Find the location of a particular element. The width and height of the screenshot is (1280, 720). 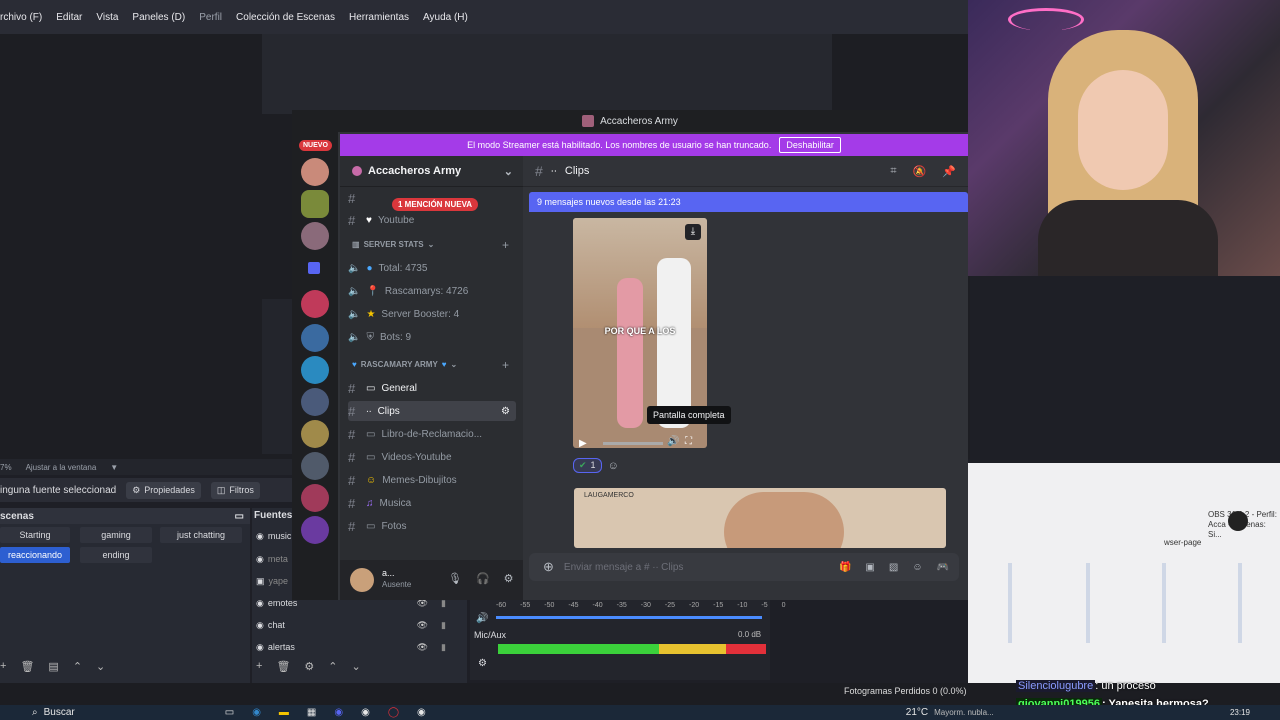

sticker-icon: ▧ is located at coordinates (893, 567).